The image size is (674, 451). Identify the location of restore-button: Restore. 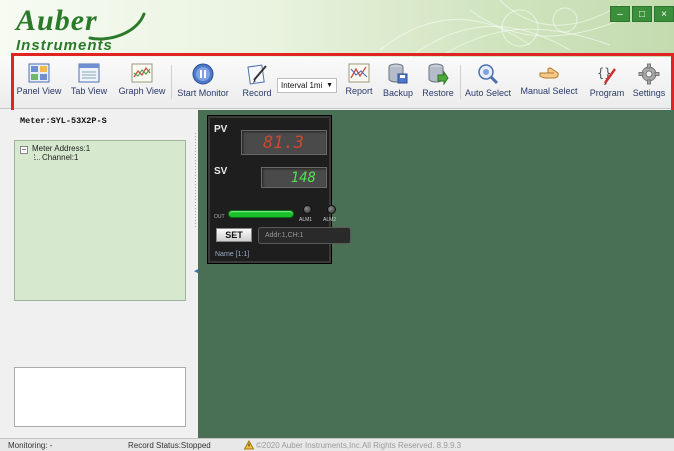
(438, 83).